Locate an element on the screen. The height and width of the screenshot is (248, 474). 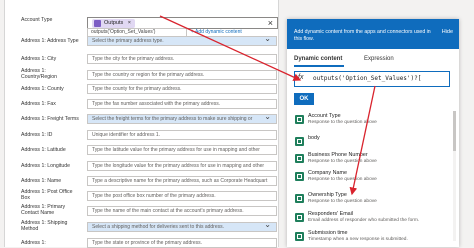
token-close-icon: × is located at coordinates (129, 23).